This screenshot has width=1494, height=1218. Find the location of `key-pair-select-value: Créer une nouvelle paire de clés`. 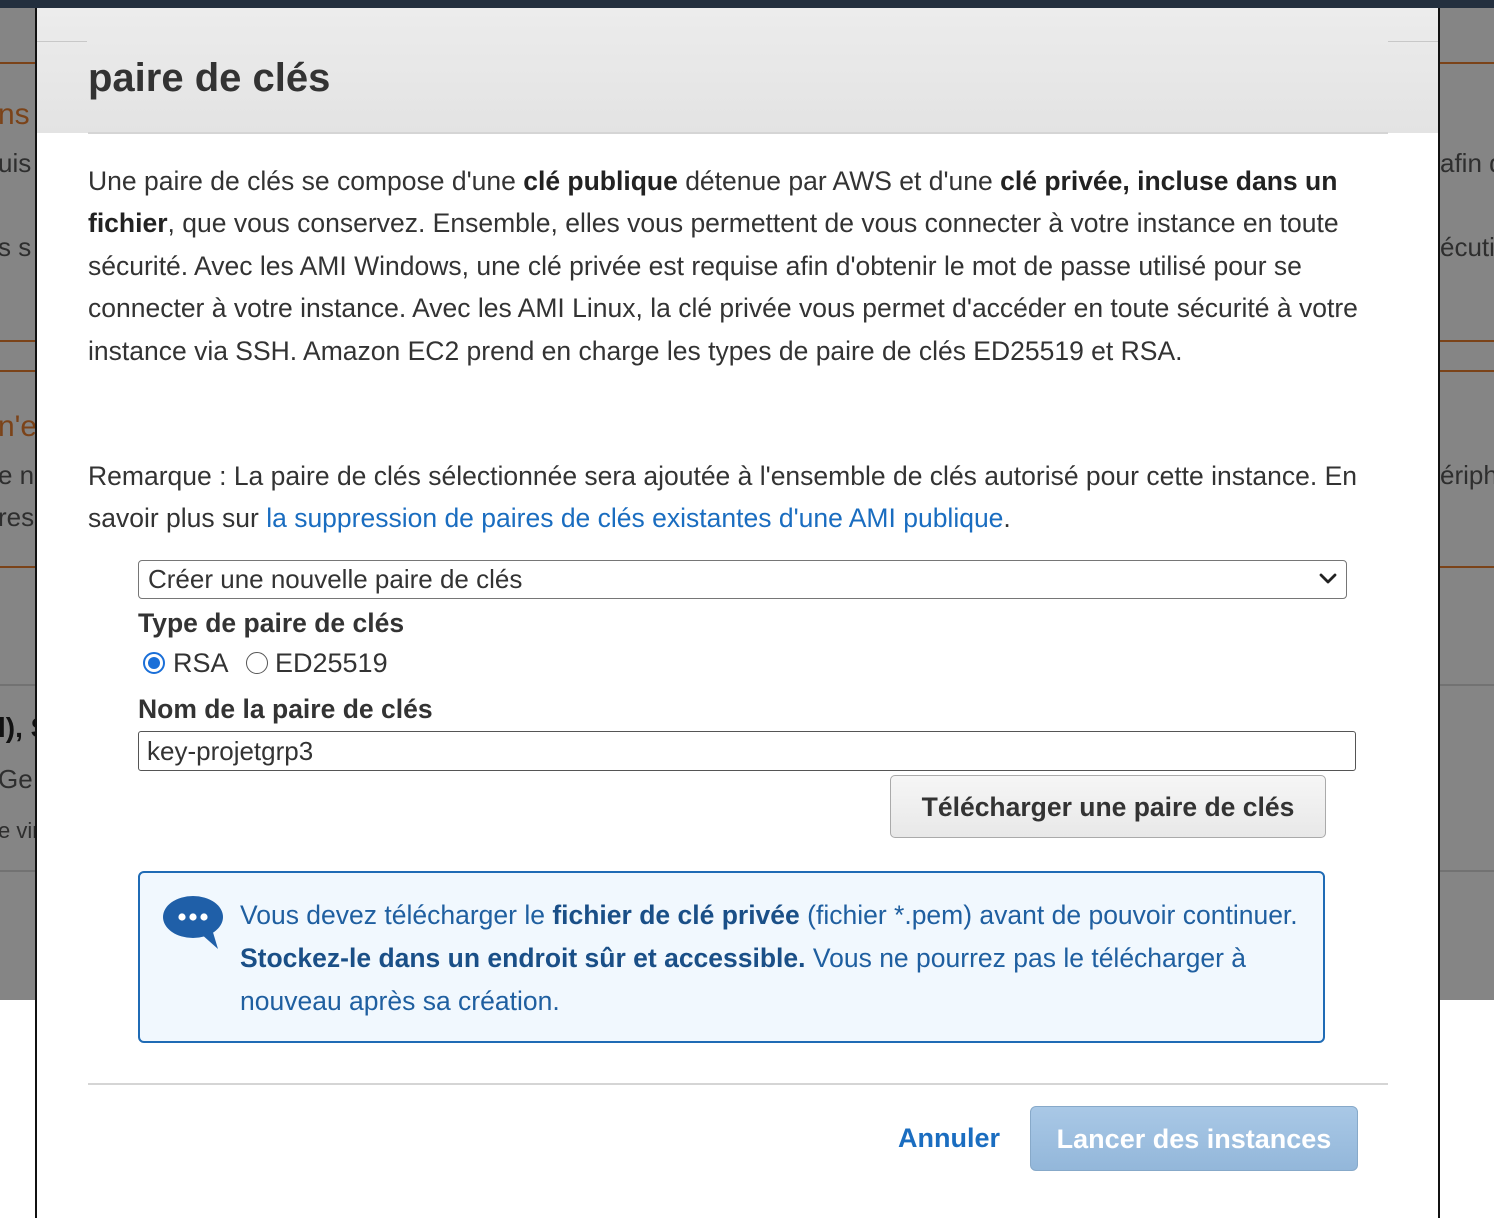

key-pair-select-value: Créer une nouvelle paire de clés is located at coordinates (335, 579).